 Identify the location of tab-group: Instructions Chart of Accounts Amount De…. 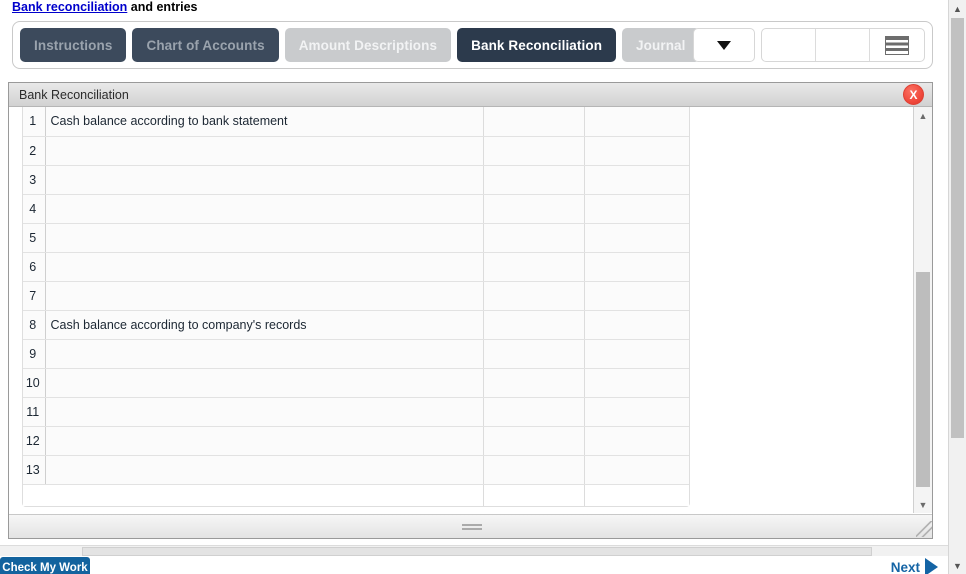
(360, 45).